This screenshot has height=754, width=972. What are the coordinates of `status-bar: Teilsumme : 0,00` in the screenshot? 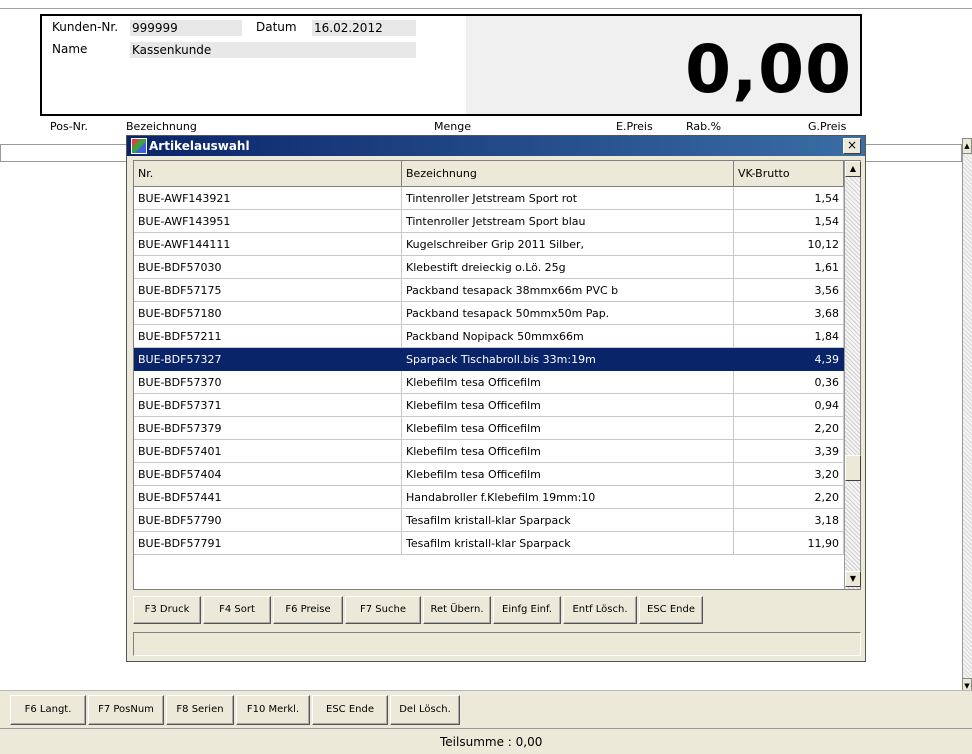 It's located at (486, 741).